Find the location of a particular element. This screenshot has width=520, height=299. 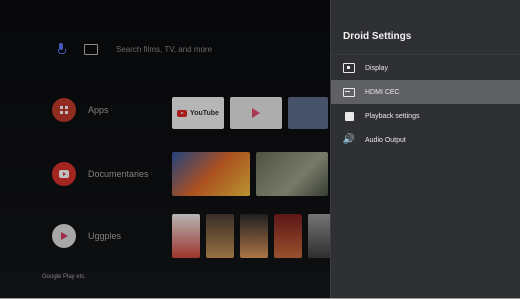

menu-item-label: Display is located at coordinates (376, 68).